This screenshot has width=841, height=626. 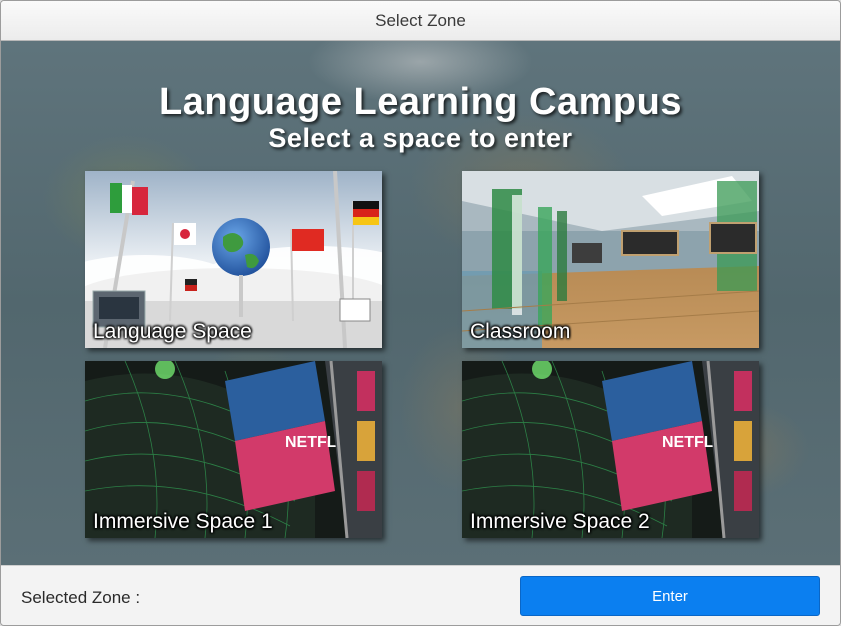 What do you see at coordinates (670, 596) in the screenshot?
I see `enter-button: Enter` at bounding box center [670, 596].